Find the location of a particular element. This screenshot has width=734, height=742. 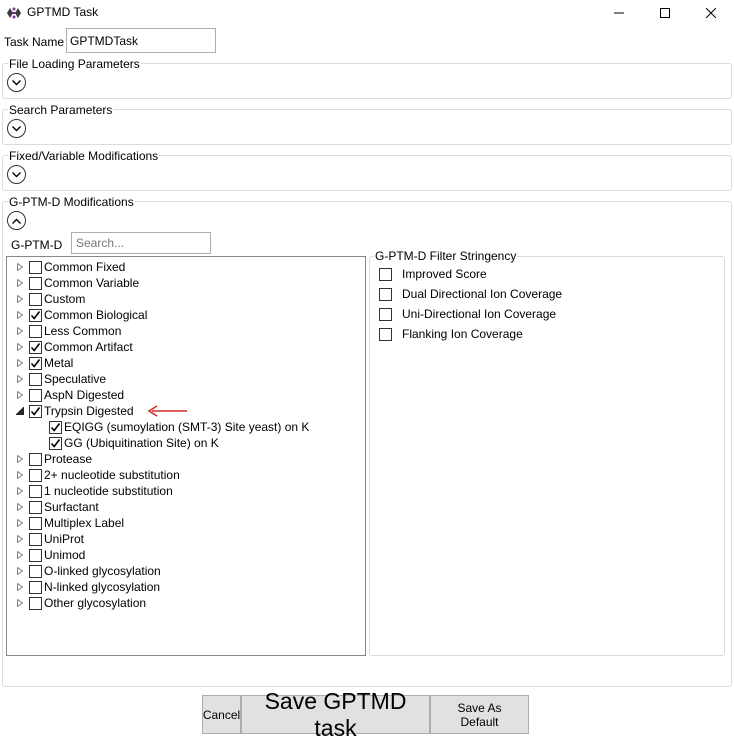

tree-item-label: Common Variable is located at coordinates (92, 283).